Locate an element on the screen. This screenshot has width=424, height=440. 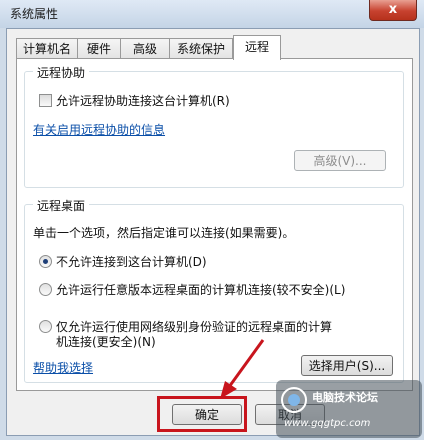
radio-dont-allow-label: 不允许连接到这台计算机(D) is located at coordinates (131, 262).